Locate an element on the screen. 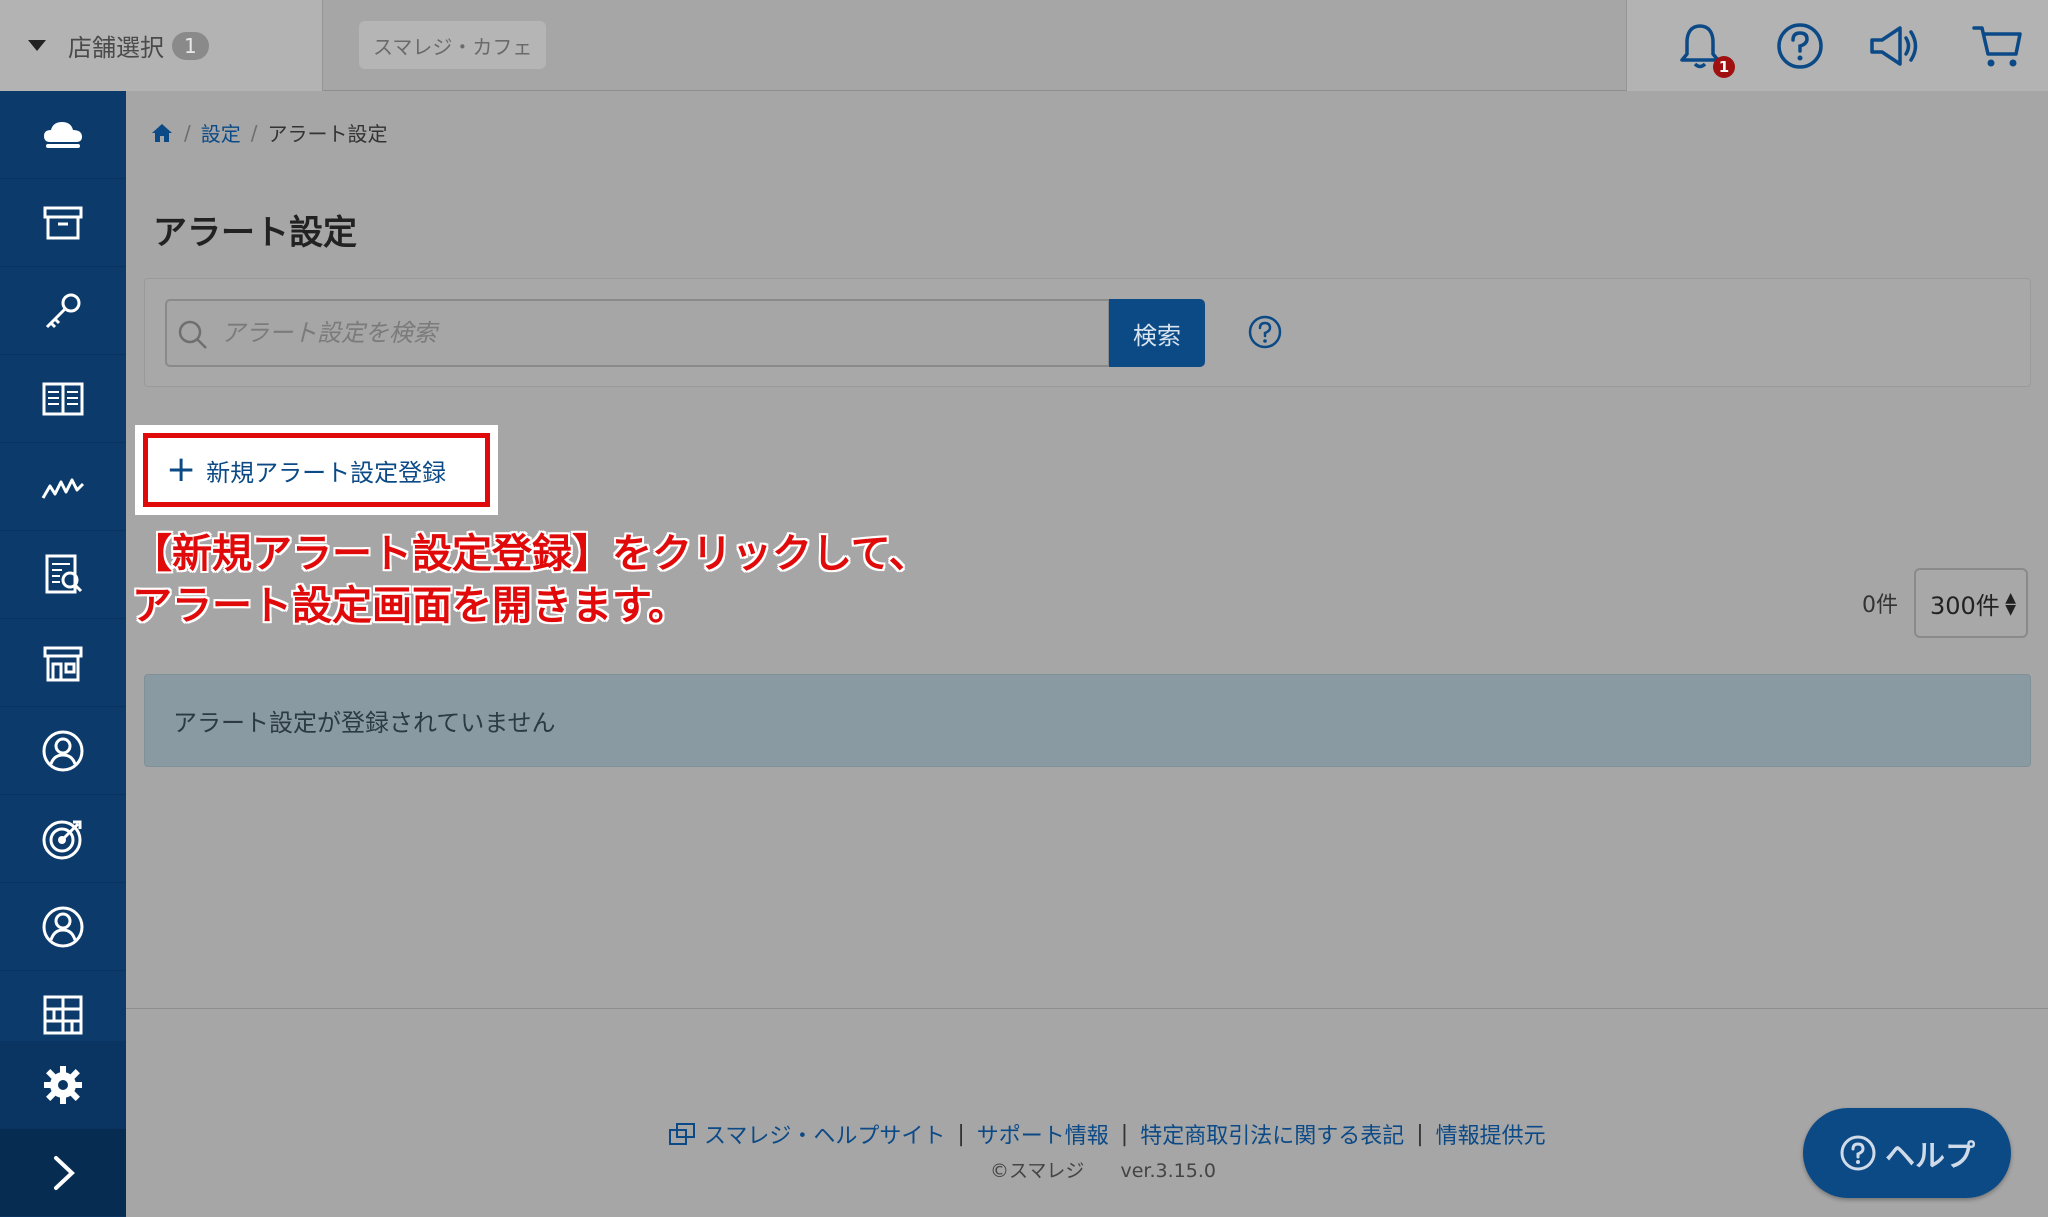  help-site-link: スマレジ・ヘルプサイト is located at coordinates (824, 1134).